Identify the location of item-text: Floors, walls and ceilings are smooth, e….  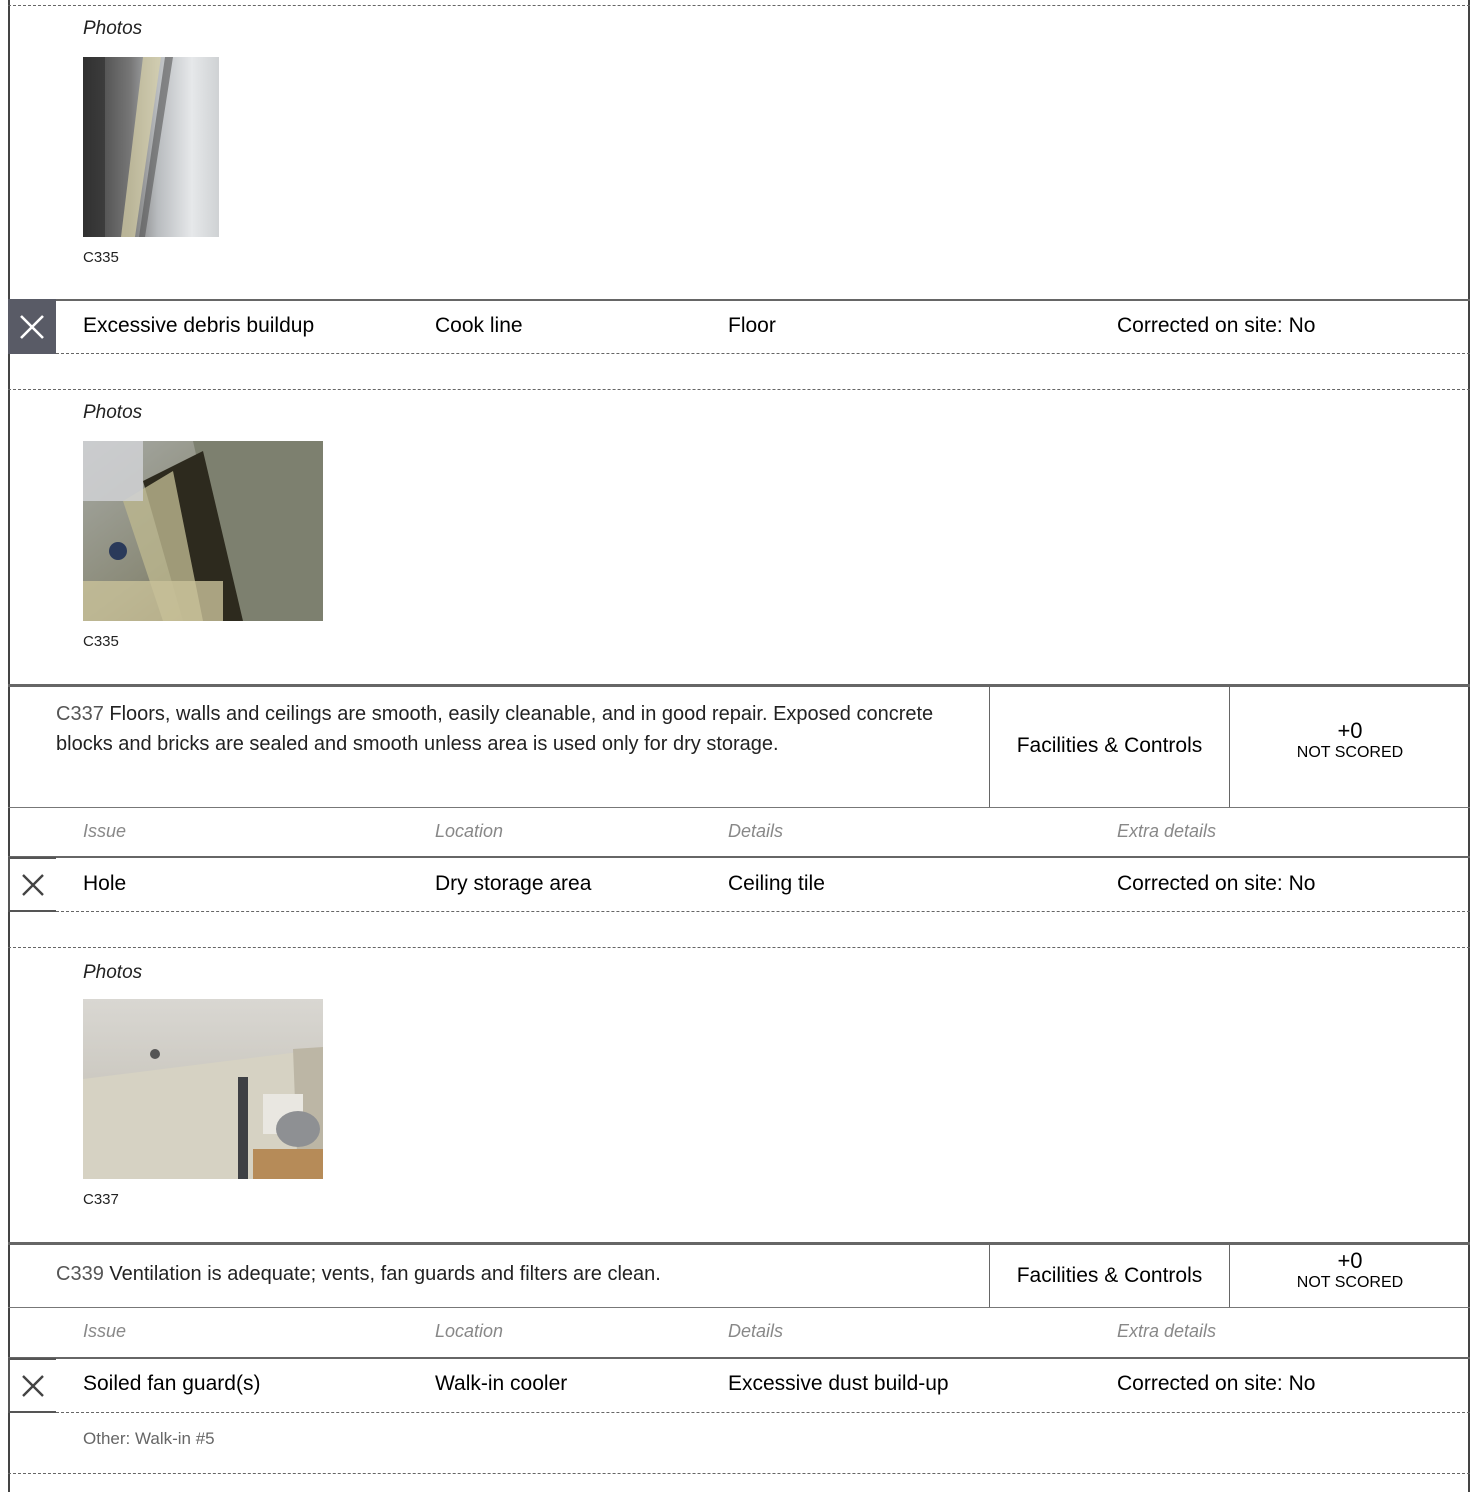
(495, 729).